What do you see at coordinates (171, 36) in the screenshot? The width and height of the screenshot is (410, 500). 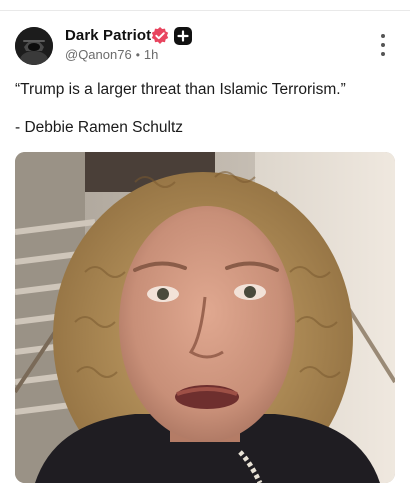 I see `author-badges` at bounding box center [171, 36].